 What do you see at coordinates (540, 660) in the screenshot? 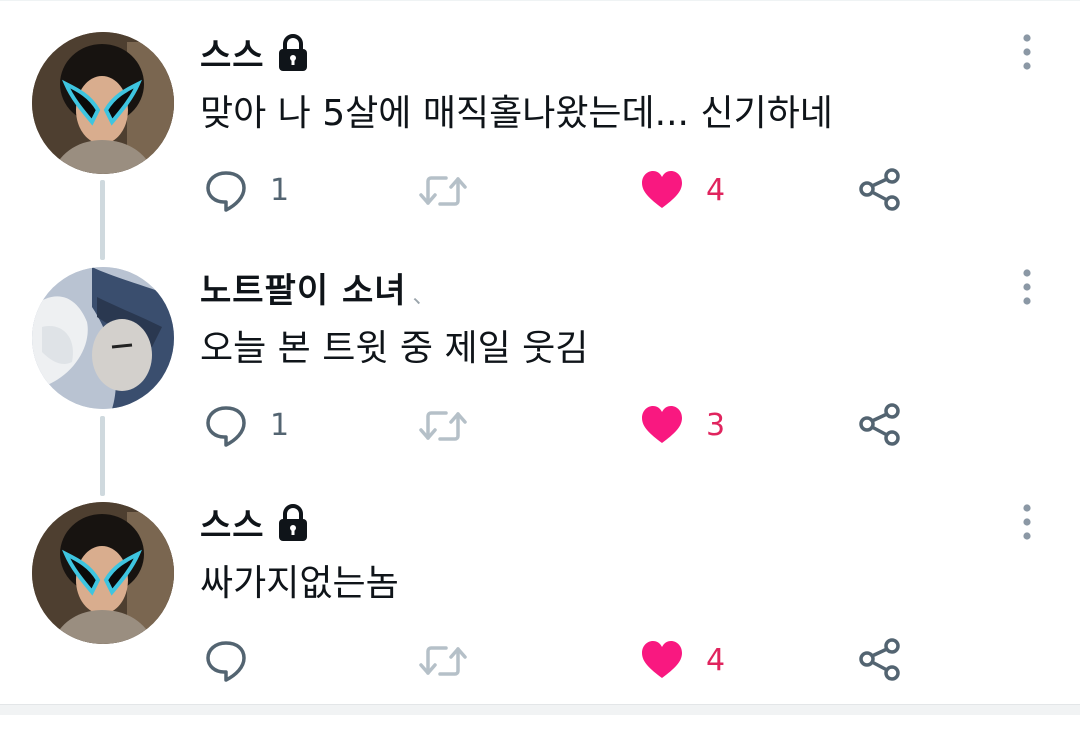
I see `action-bar: 4` at bounding box center [540, 660].